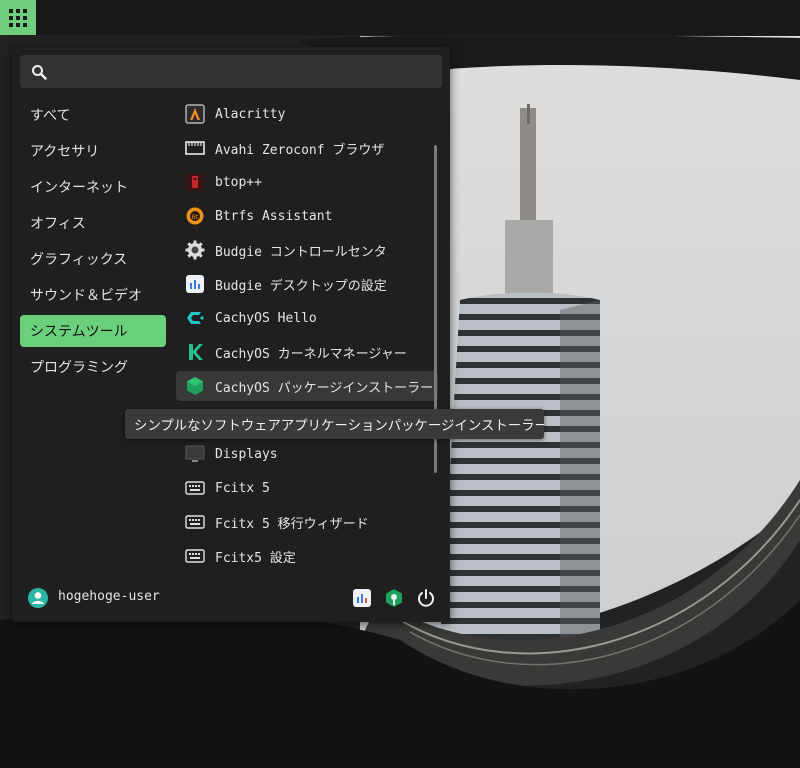 Image resolution: width=800 pixels, height=768 pixels. What do you see at coordinates (79, 332) in the screenshot?
I see `category-label: システムツール` at bounding box center [79, 332].